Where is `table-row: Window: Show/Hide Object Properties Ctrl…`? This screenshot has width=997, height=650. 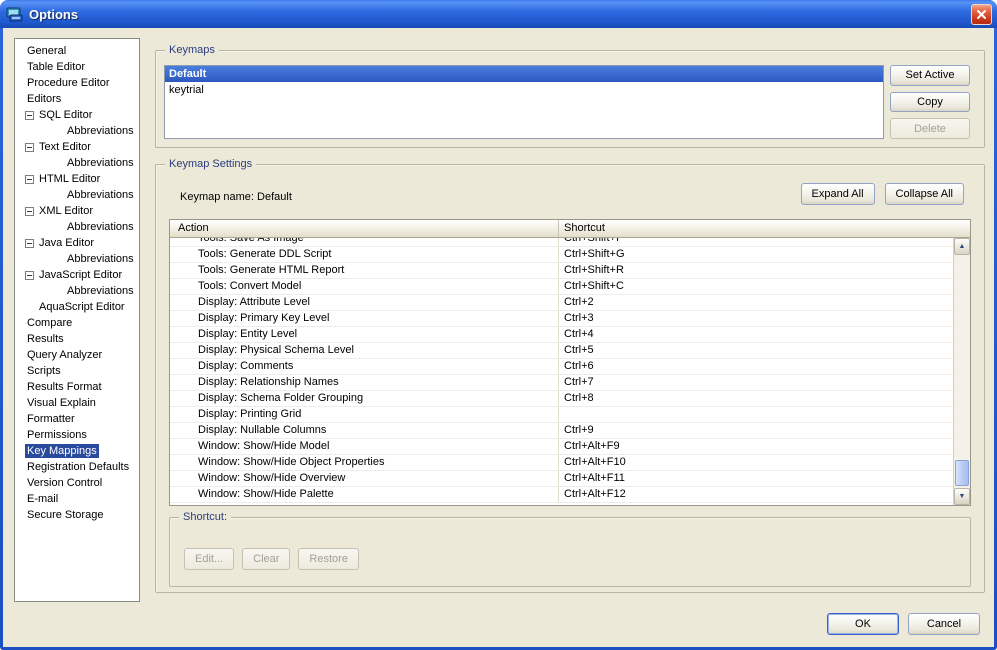 table-row: Window: Show/Hide Object Properties Ctrl… is located at coordinates (561, 463).